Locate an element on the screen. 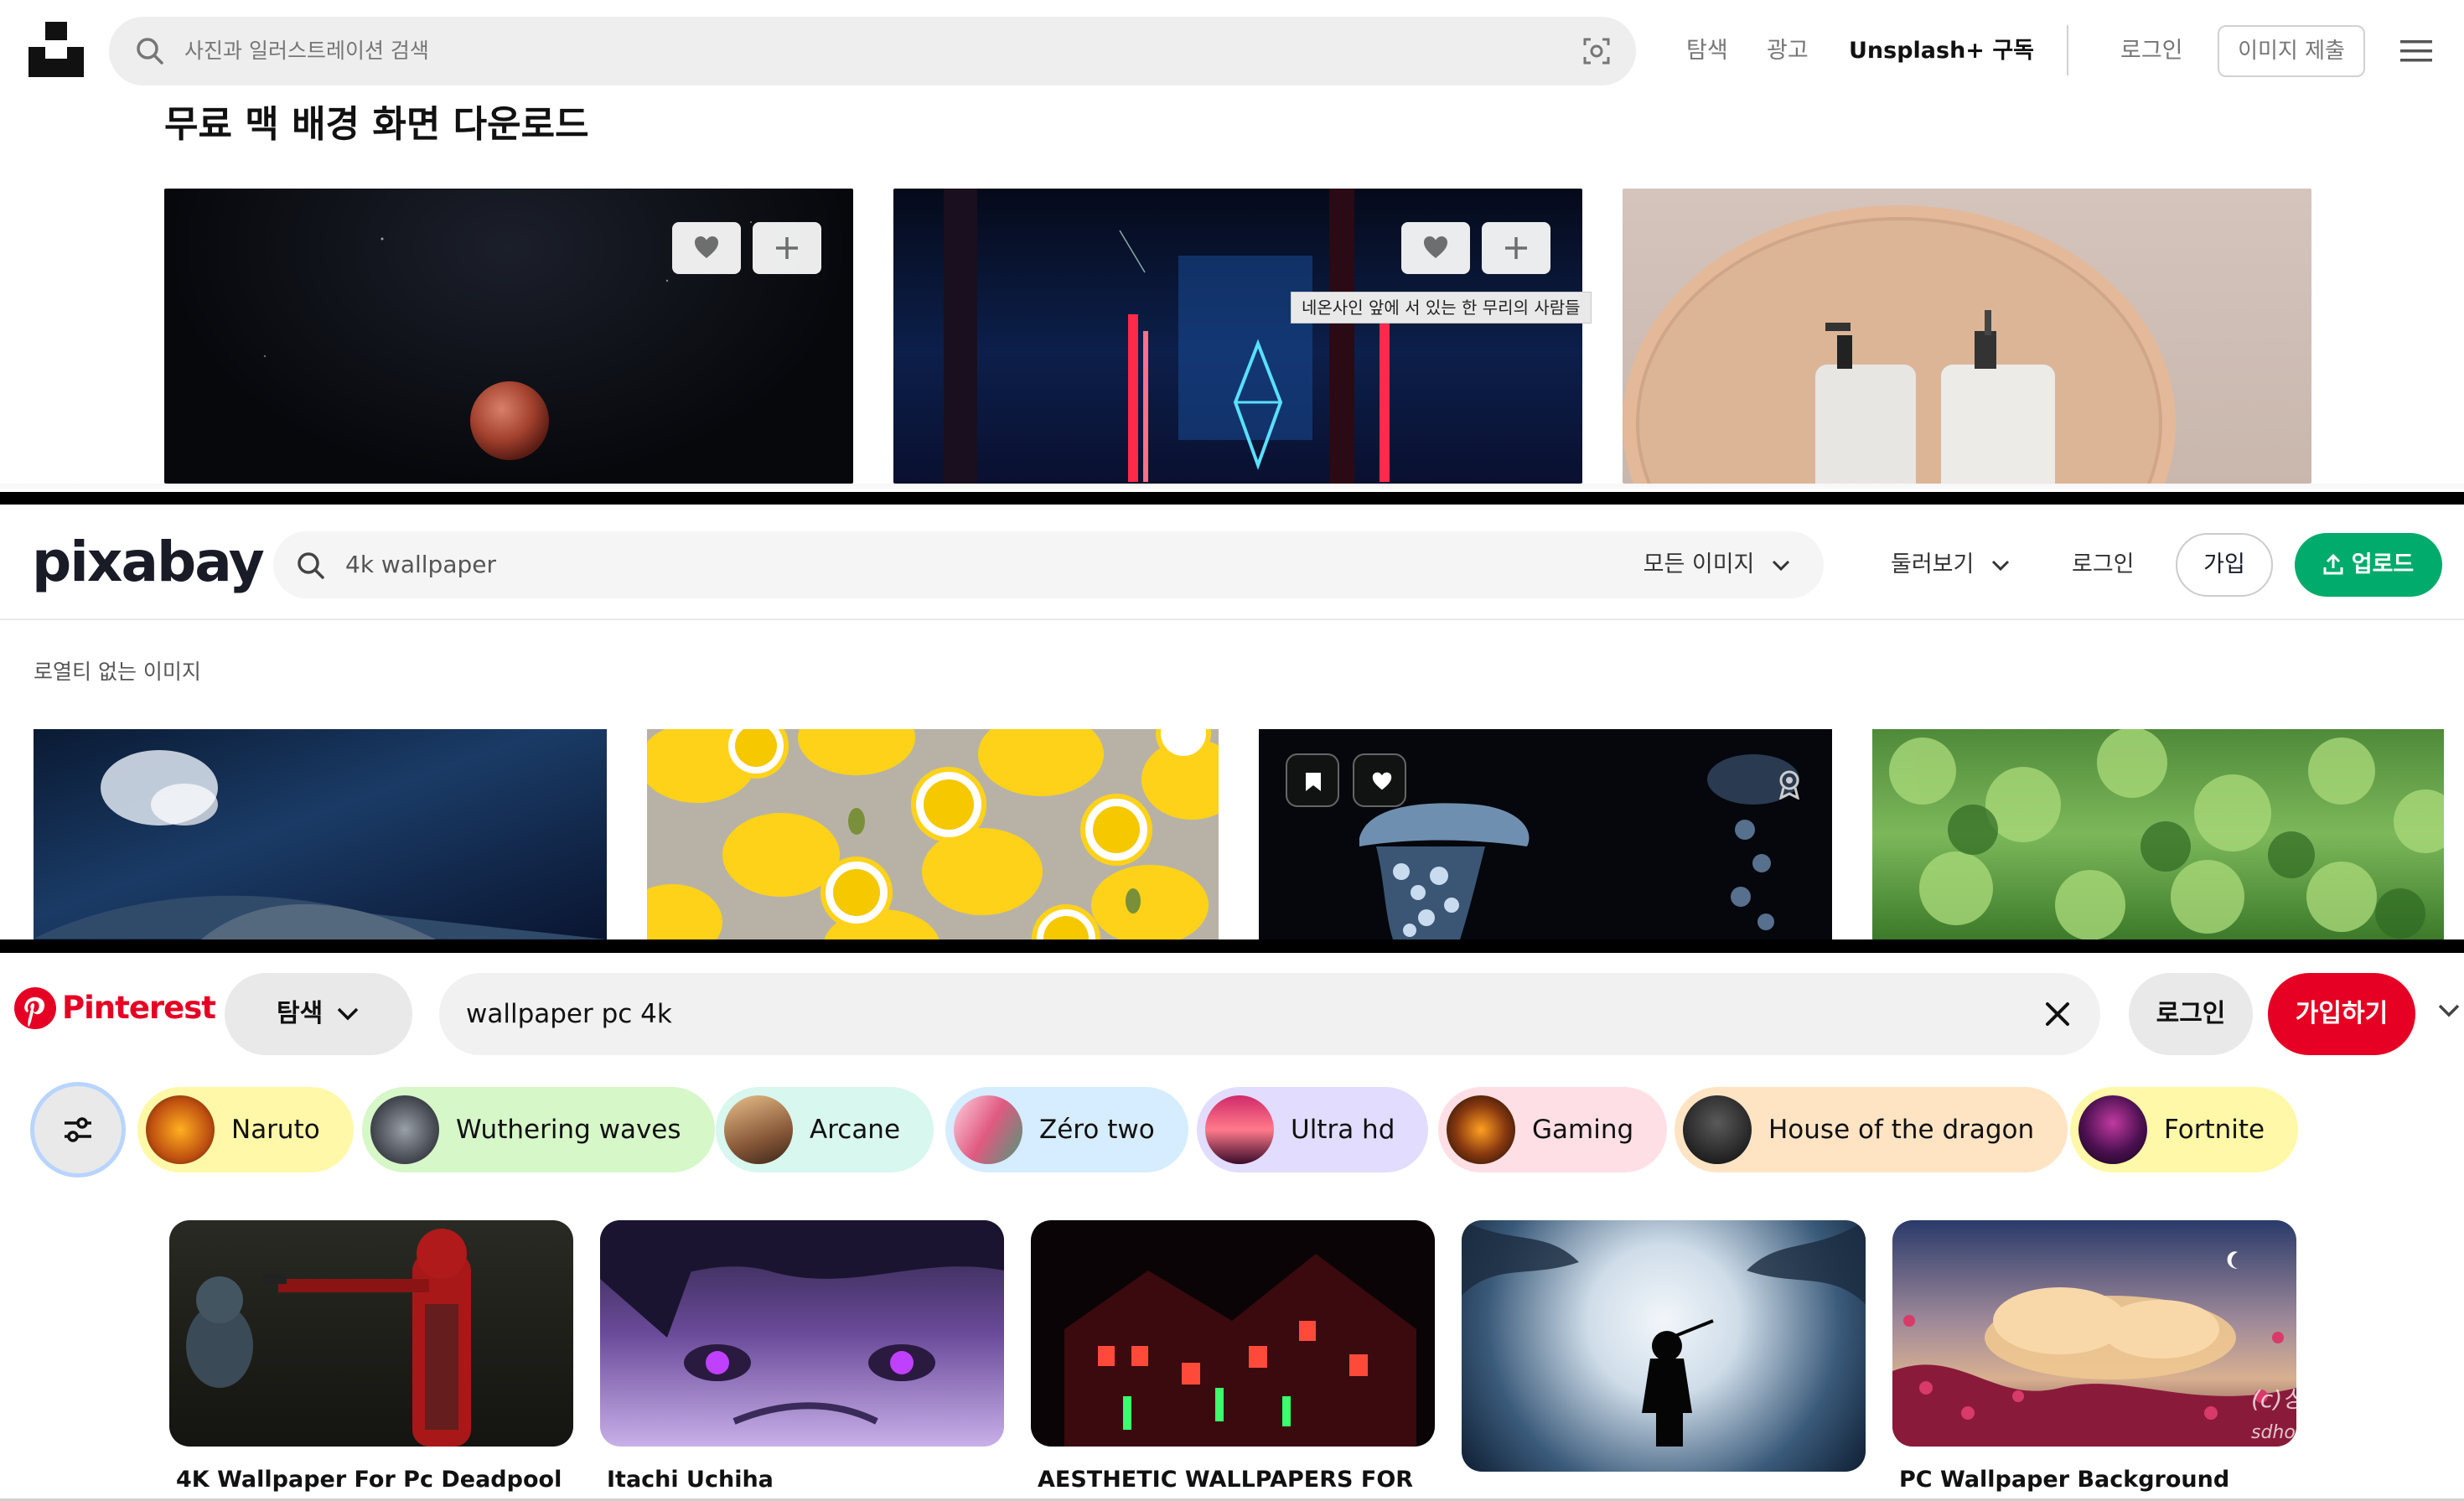  pin-card-aesthetic is located at coordinates (1233, 1334).